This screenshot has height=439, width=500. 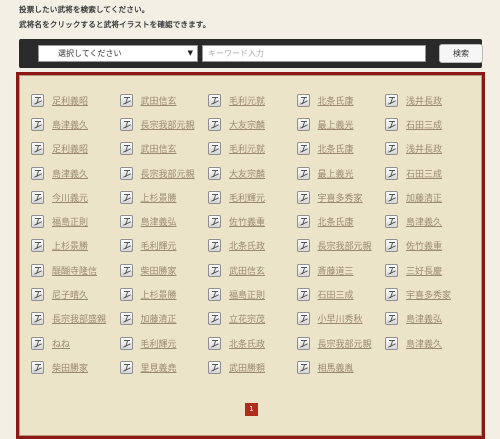 What do you see at coordinates (314, 53) in the screenshot?
I see `keyword-input` at bounding box center [314, 53].